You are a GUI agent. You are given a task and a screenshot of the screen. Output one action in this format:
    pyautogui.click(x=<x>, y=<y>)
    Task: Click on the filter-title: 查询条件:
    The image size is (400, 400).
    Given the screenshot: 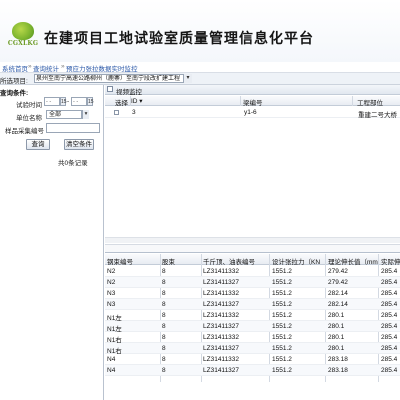 What is the action you would take?
    pyautogui.click(x=14, y=93)
    